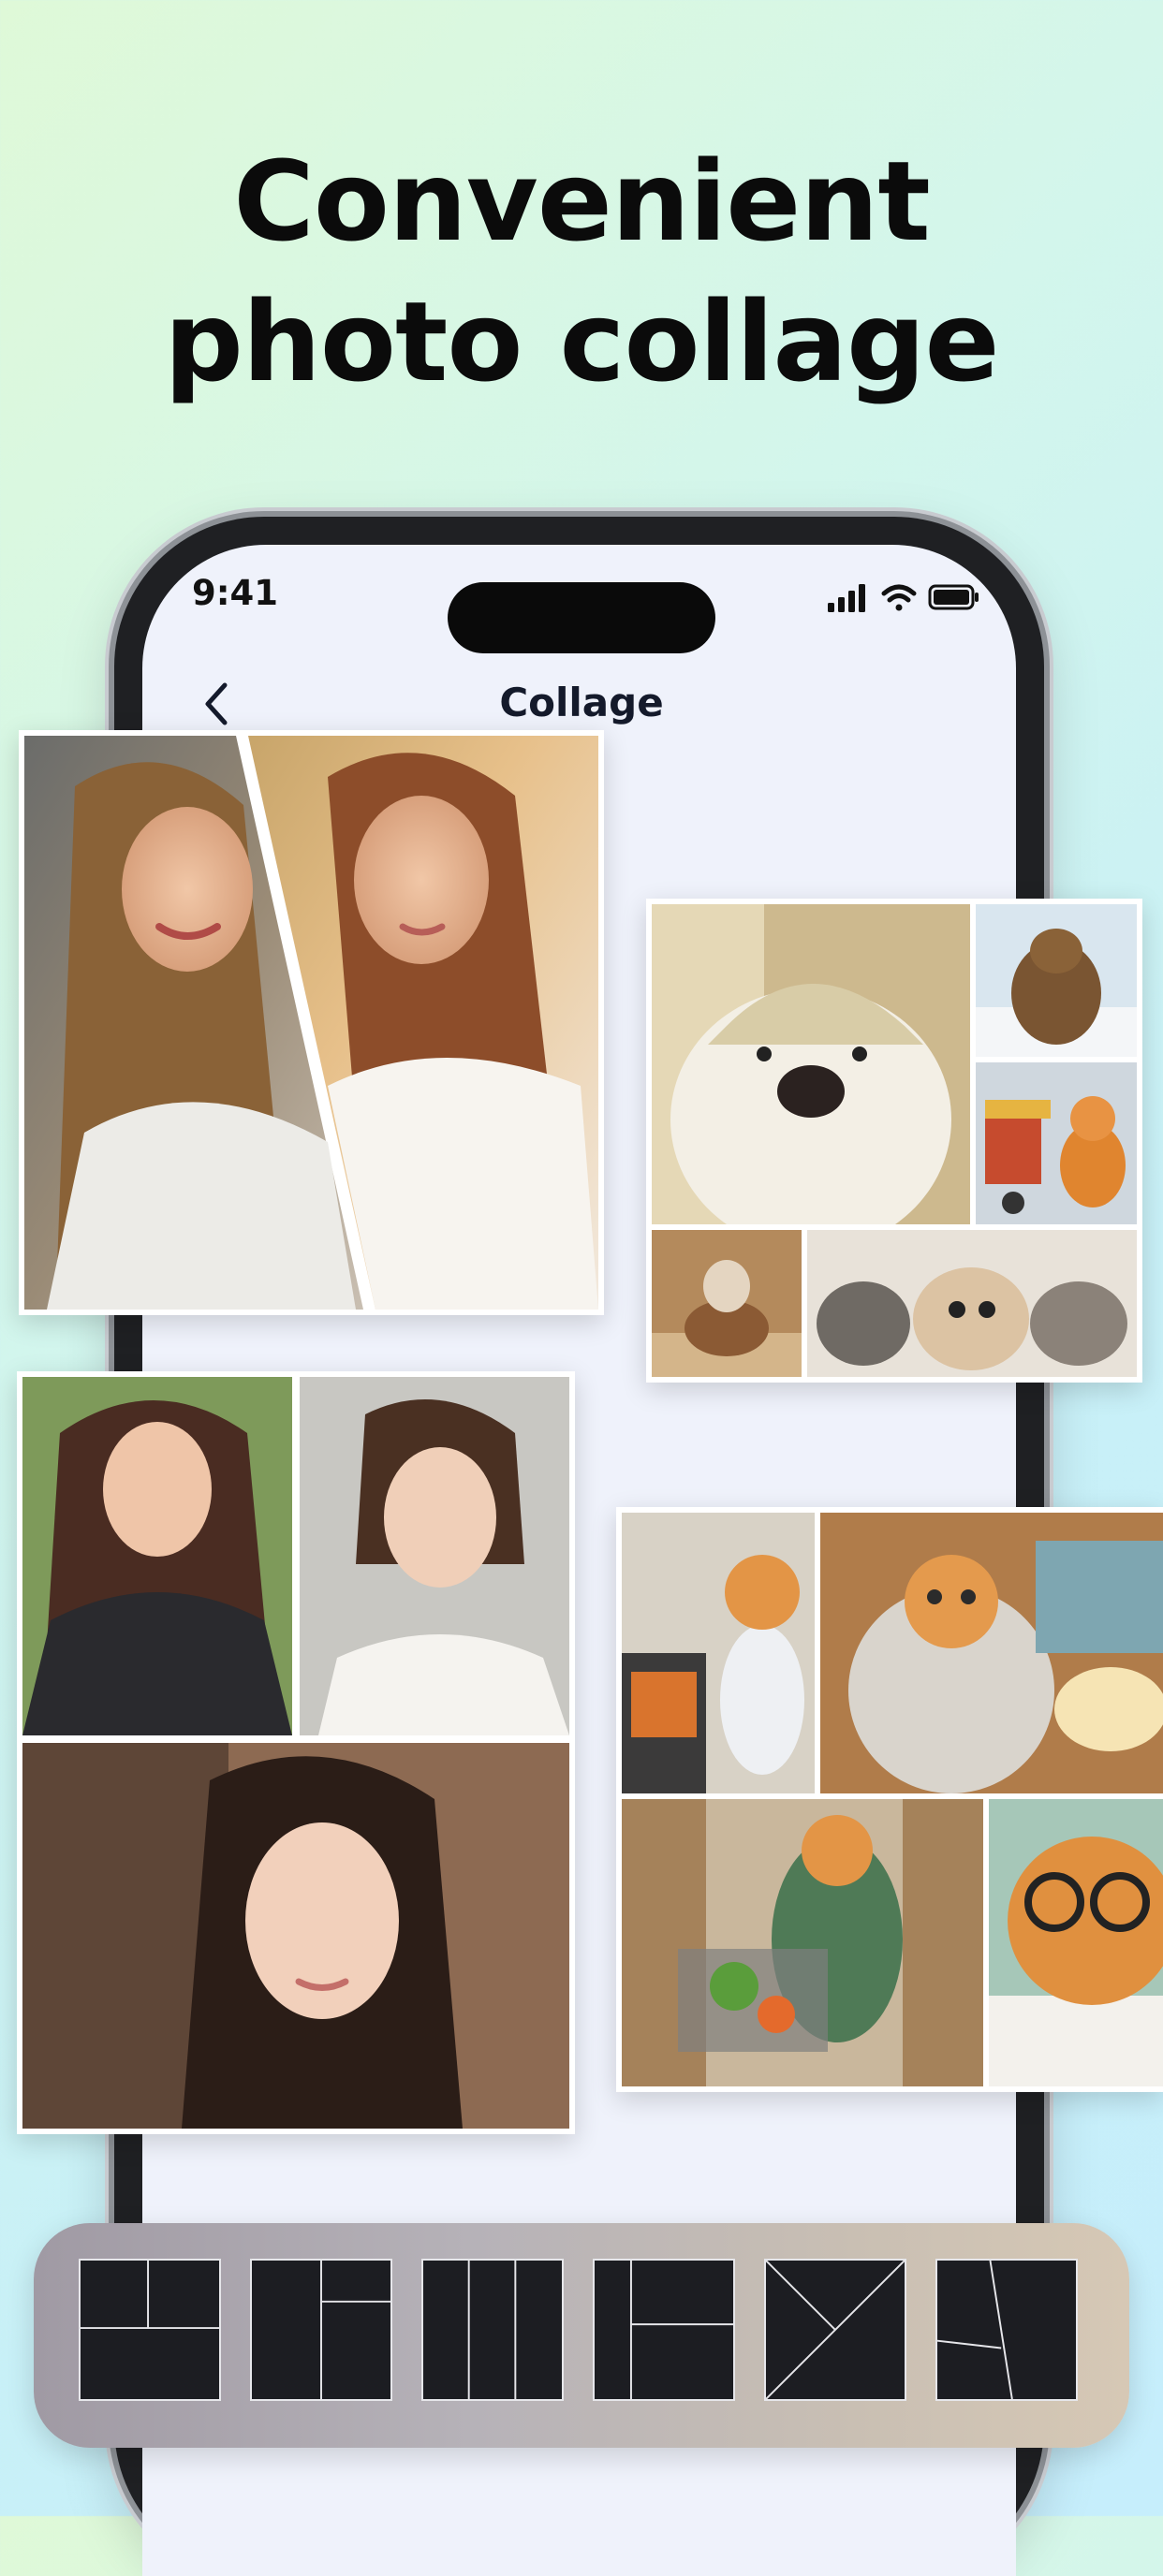 Image resolution: width=1163 pixels, height=2576 pixels. What do you see at coordinates (1076, 1943) in the screenshot?
I see `cat-with-glasses` at bounding box center [1076, 1943].